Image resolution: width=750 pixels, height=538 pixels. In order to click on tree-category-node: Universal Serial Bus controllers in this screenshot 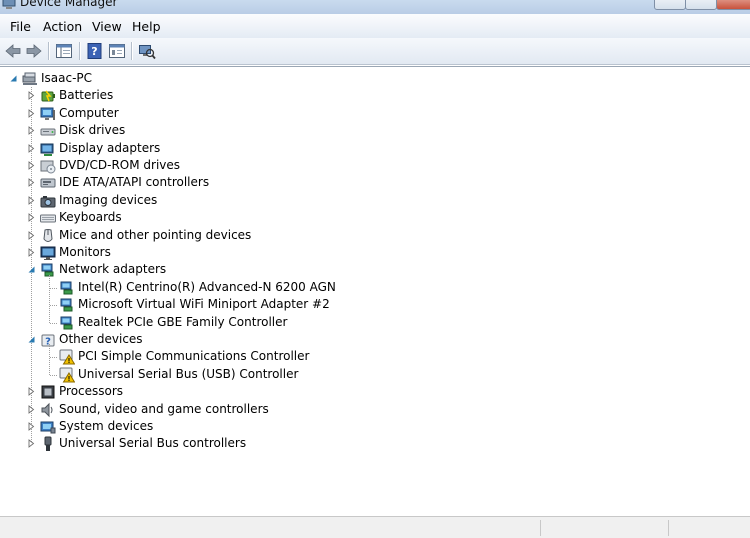, I will do `click(375, 443)`.